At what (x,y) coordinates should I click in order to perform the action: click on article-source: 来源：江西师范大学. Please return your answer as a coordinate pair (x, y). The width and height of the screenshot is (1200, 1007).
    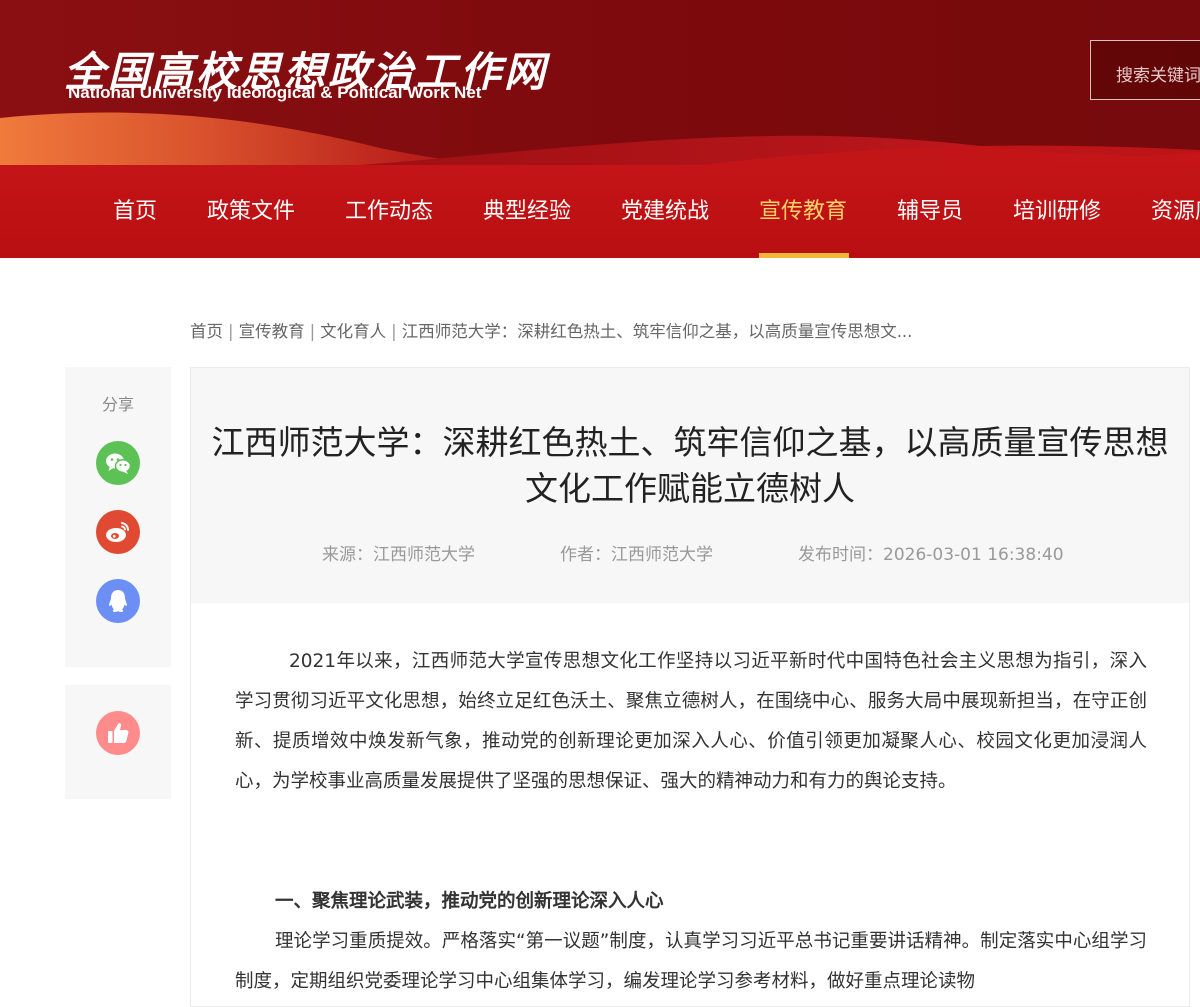
    Looking at the image, I should click on (398, 555).